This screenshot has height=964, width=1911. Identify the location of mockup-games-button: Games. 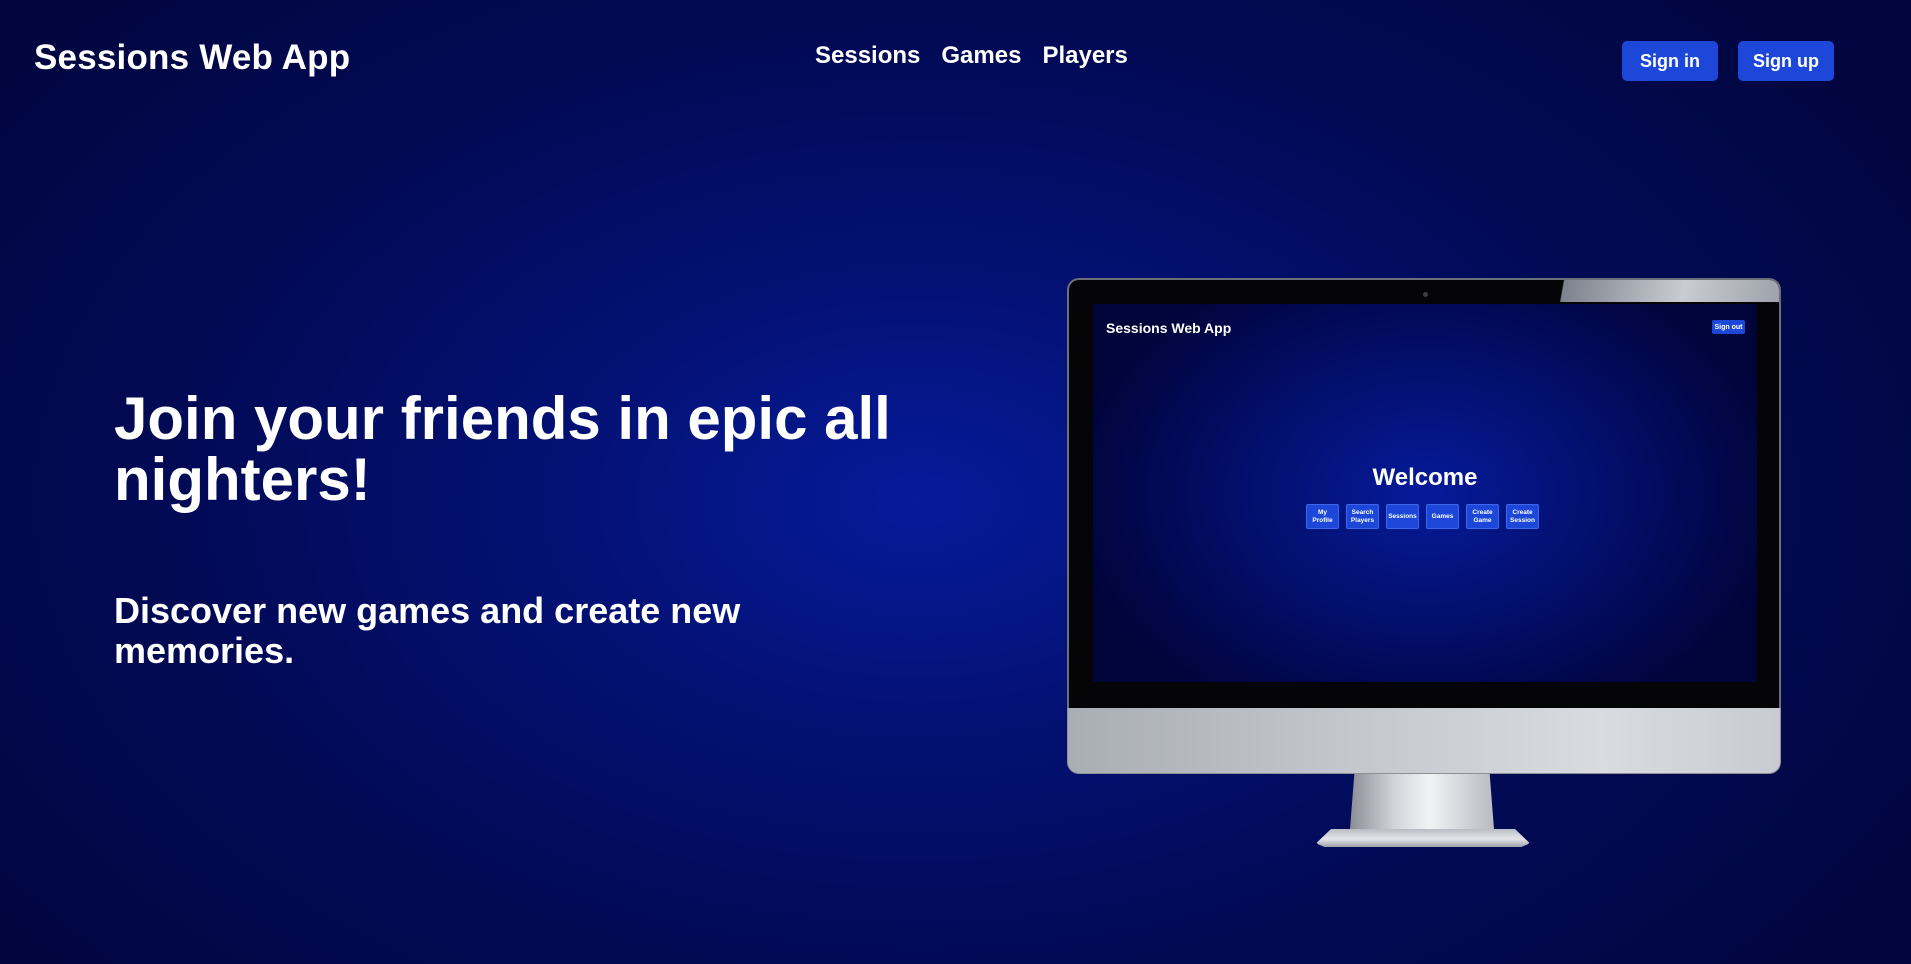
(1442, 516).